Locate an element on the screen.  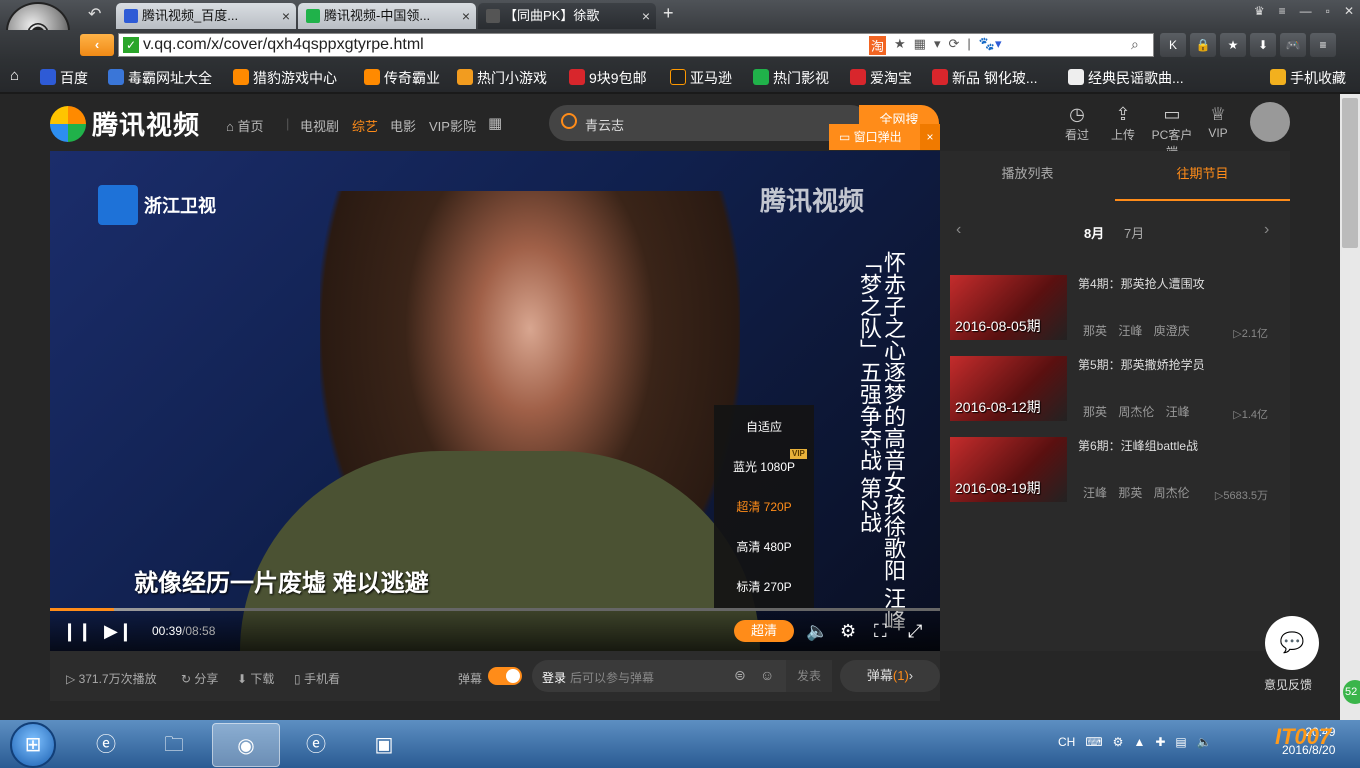
episode-item: 2016-08-12期 第5期：那英撒娇抢学员 那英 周杰伦 汪峰 ▷1.4亿 is located at coordinates (1115, 392).